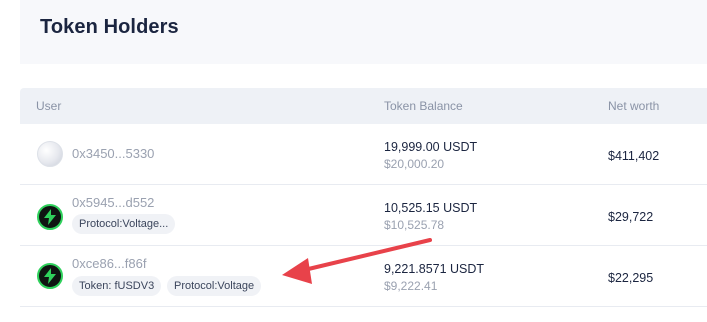  What do you see at coordinates (357, 261) in the screenshot?
I see `red-arrow-icon` at bounding box center [357, 261].